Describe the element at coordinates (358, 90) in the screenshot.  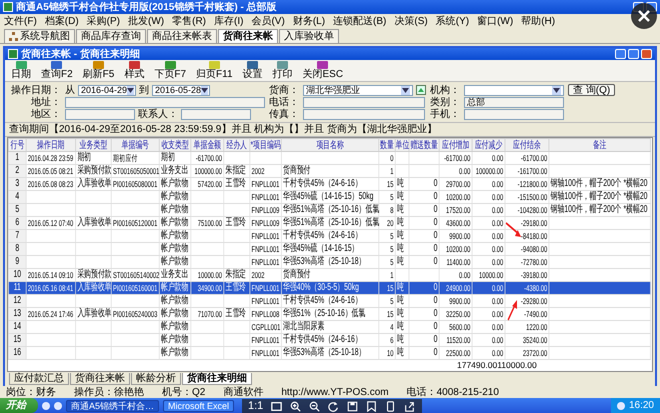
I see `dropdown-field: 湖北华强肥业` at that location.